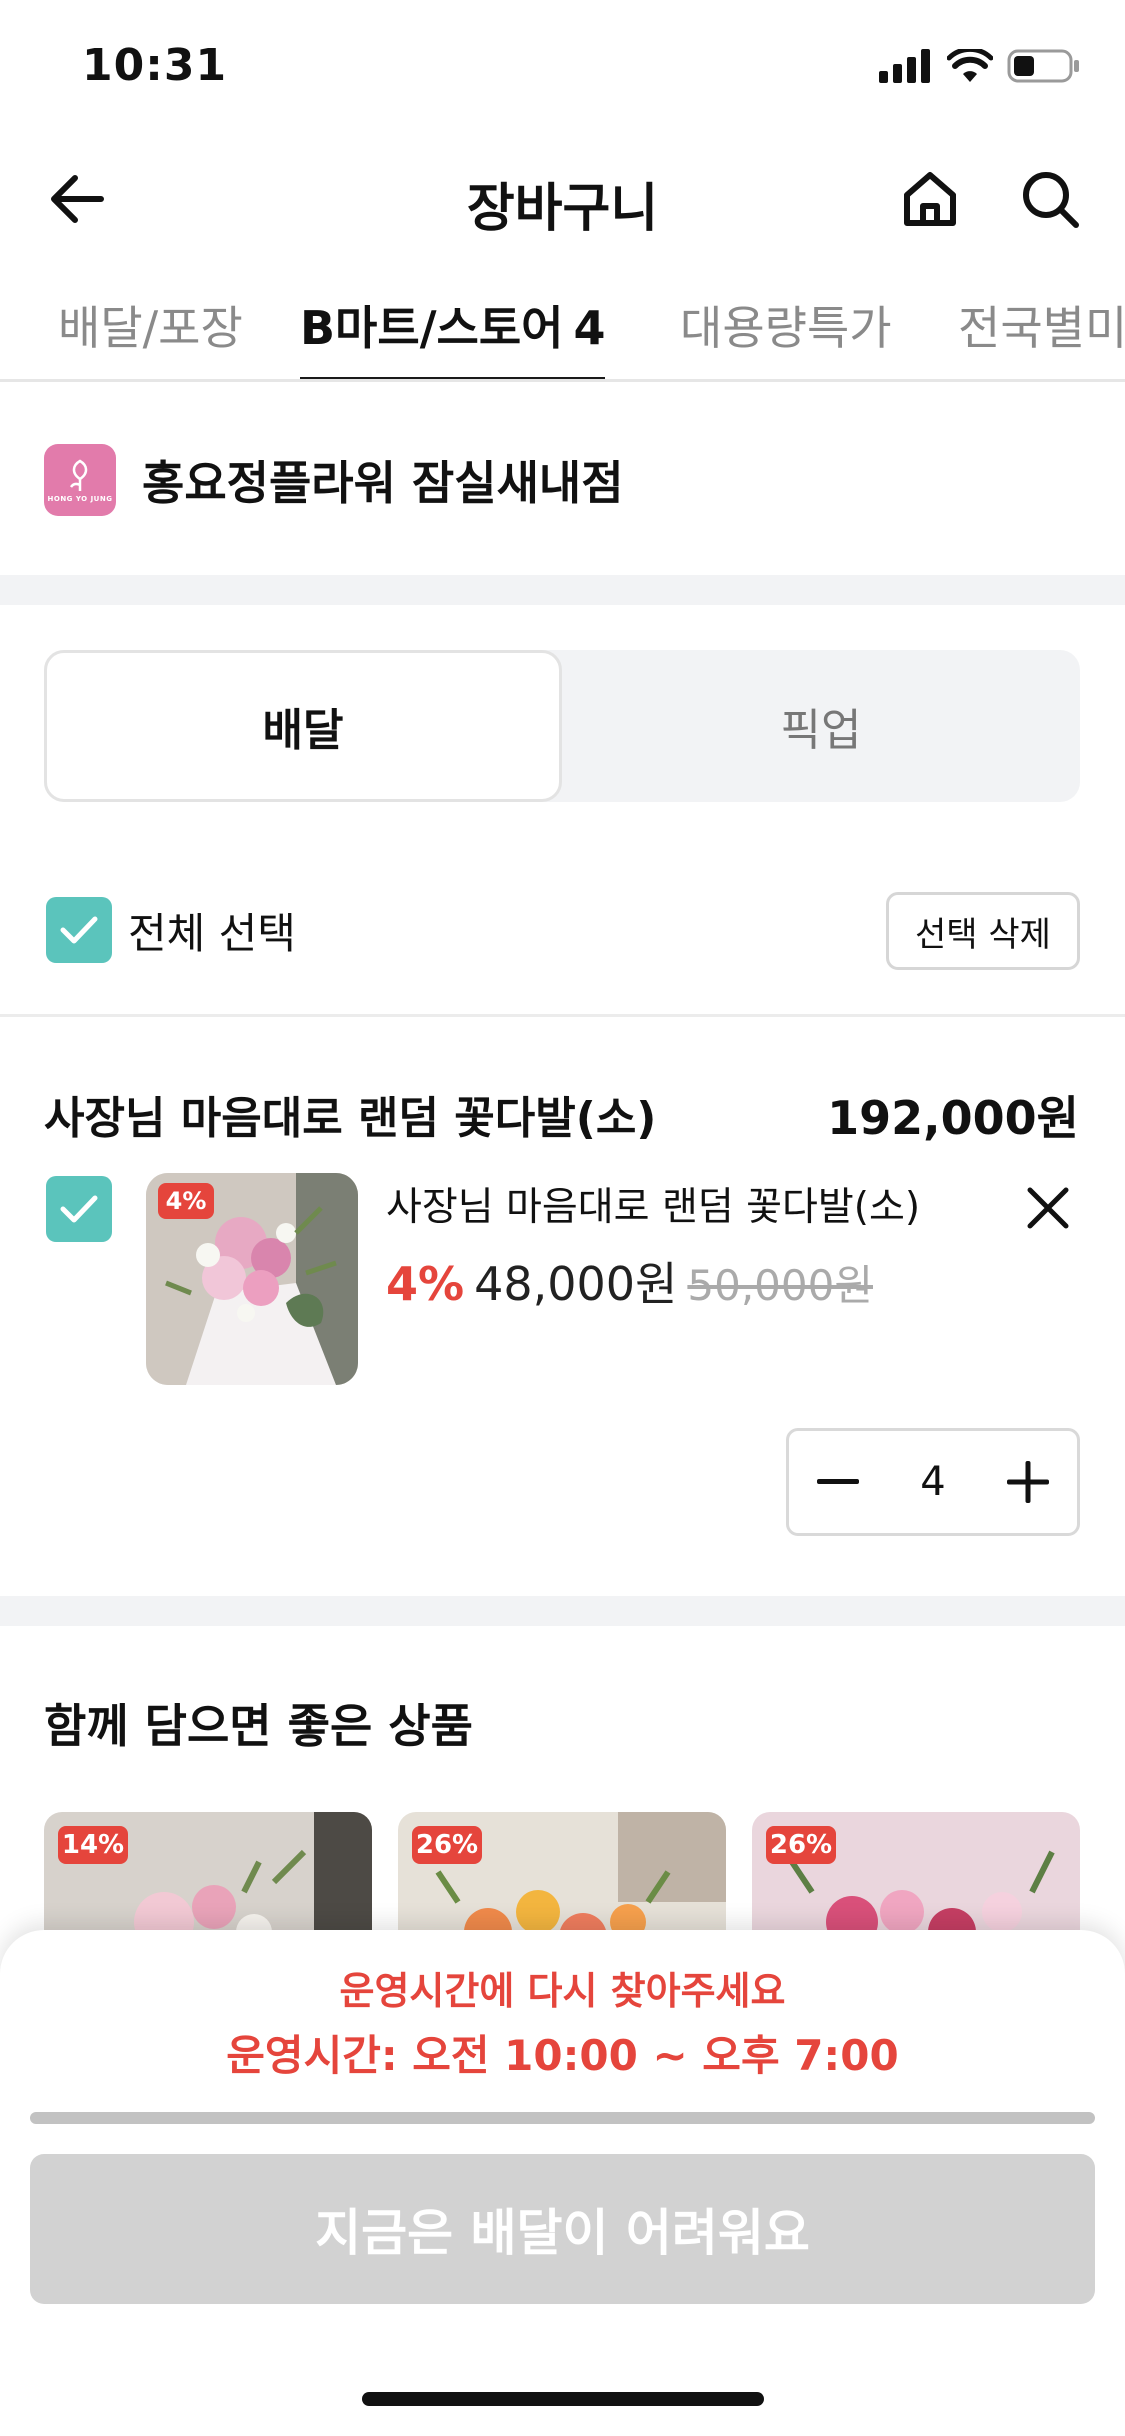  Describe the element at coordinates (350, 1118) in the screenshot. I see `product-group-title: 사장님 마음대로 랜덤 꽃다발(소)` at that location.